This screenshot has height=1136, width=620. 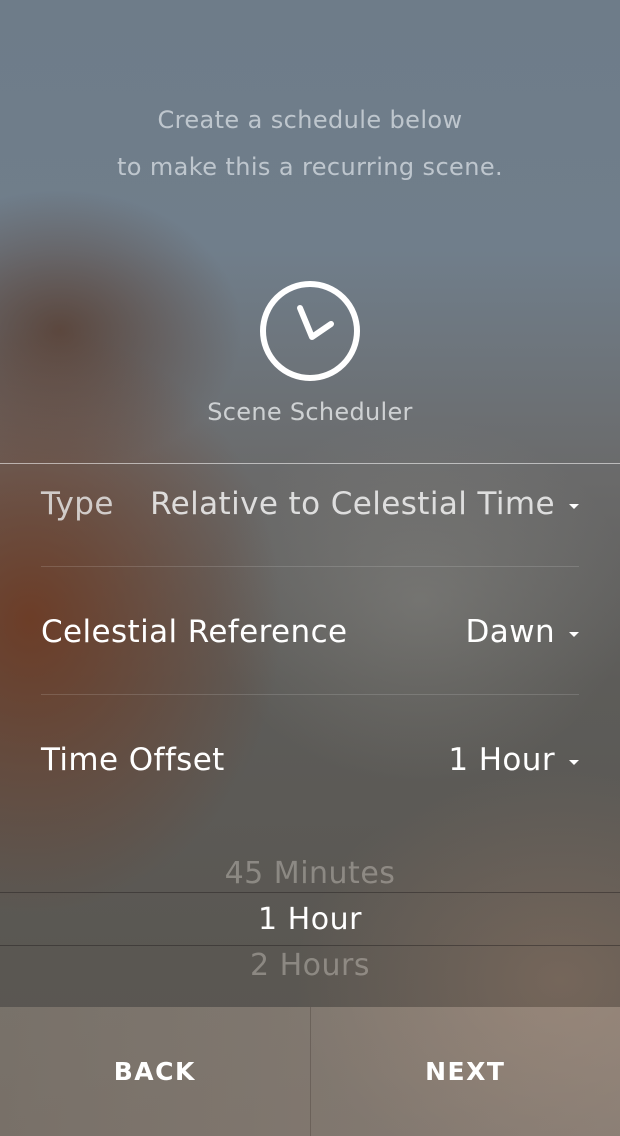 I want to click on time-offset-picker: 45 Minutes 1 Hour 2 Hours, so click(x=310, y=928).